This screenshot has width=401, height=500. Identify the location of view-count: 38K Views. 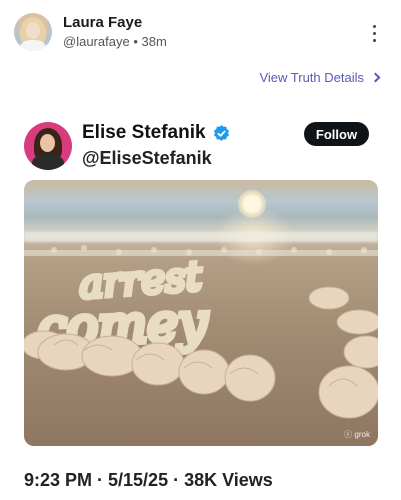
(228, 480).